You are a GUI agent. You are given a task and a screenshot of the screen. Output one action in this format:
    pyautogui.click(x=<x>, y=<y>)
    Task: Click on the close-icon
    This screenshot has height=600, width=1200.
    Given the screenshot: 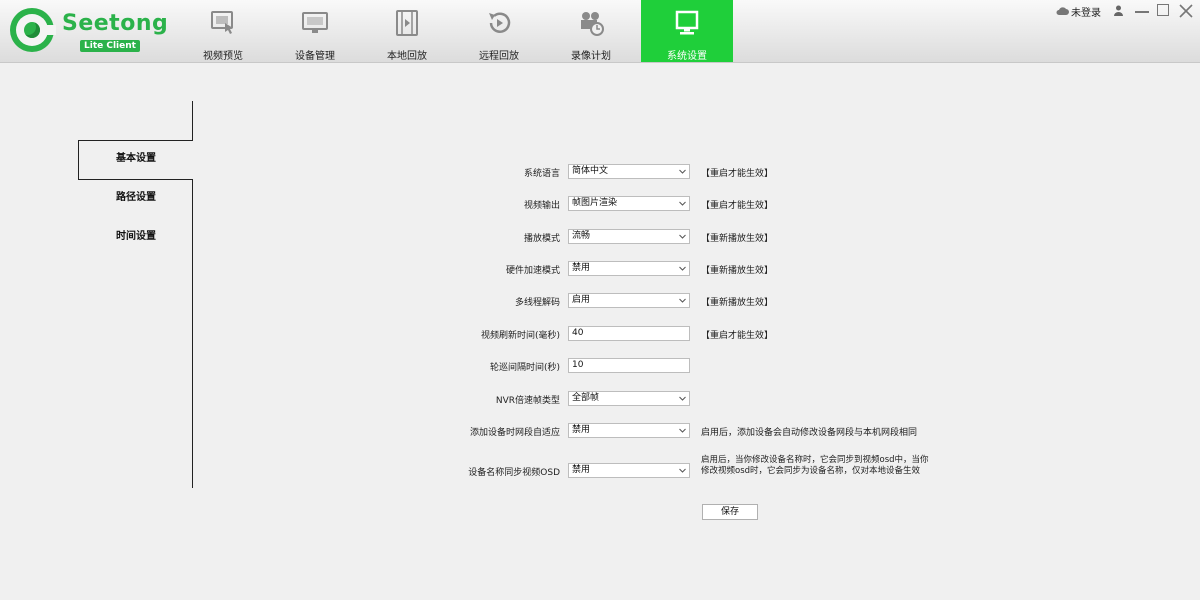 What is the action you would take?
    pyautogui.click(x=1186, y=11)
    